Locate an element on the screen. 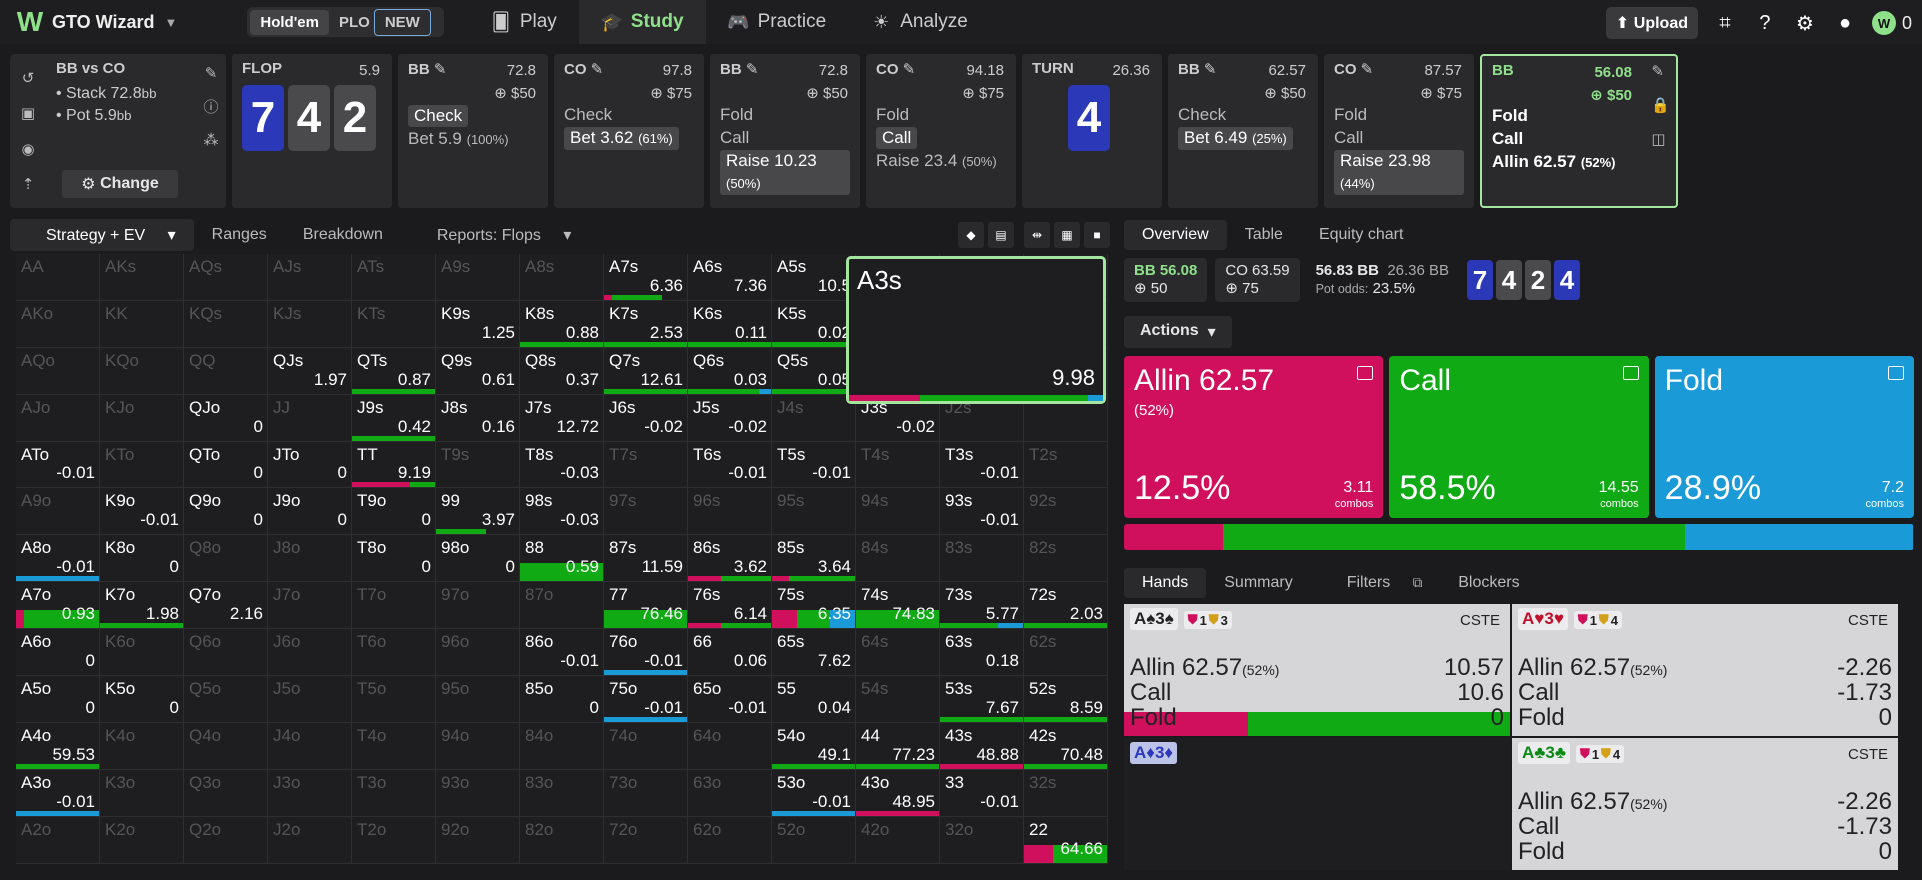 The width and height of the screenshot is (1922, 880). hand-cell: T7o is located at coordinates (394, 606).